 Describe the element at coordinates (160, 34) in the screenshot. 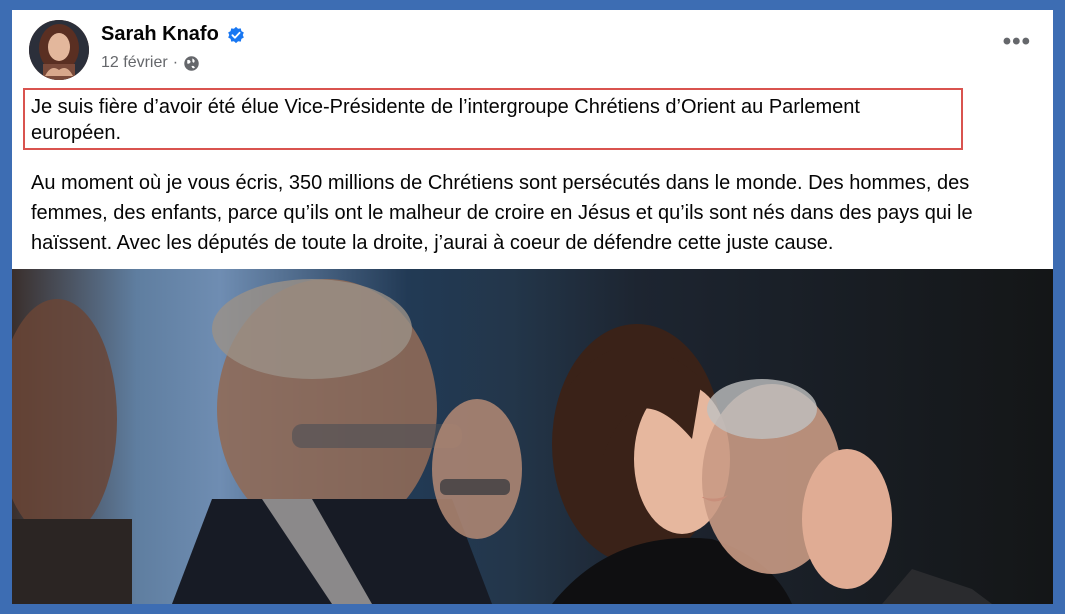

I see `author-name: Sarah Knafo` at that location.